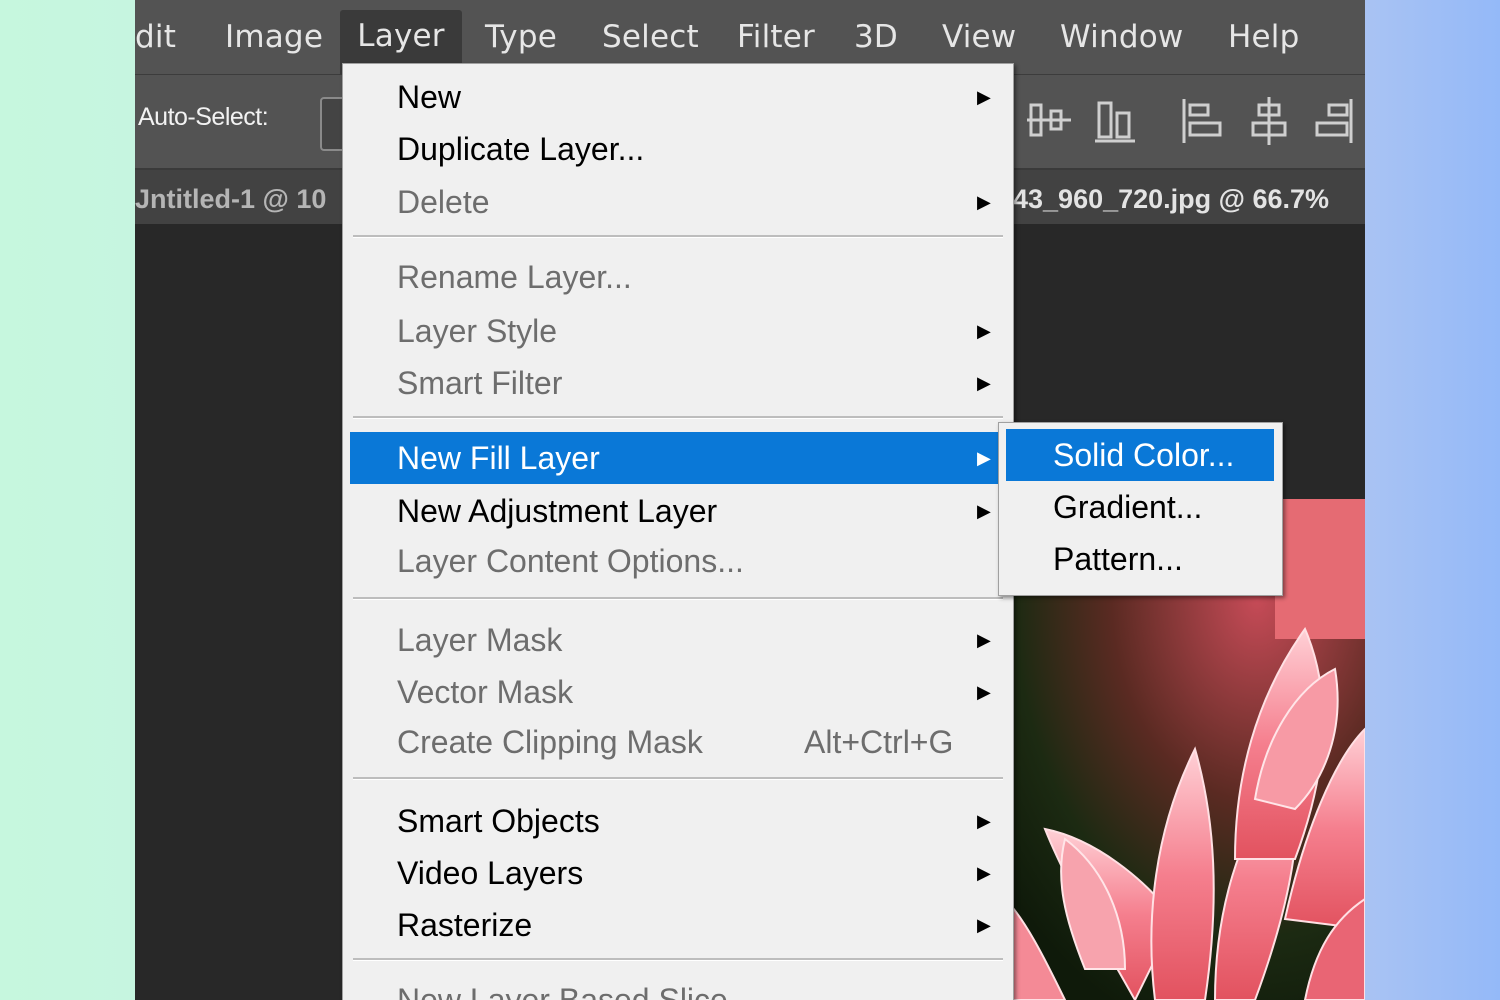  I want to click on menu-item-label: Create Clipping Mask, so click(550, 742).